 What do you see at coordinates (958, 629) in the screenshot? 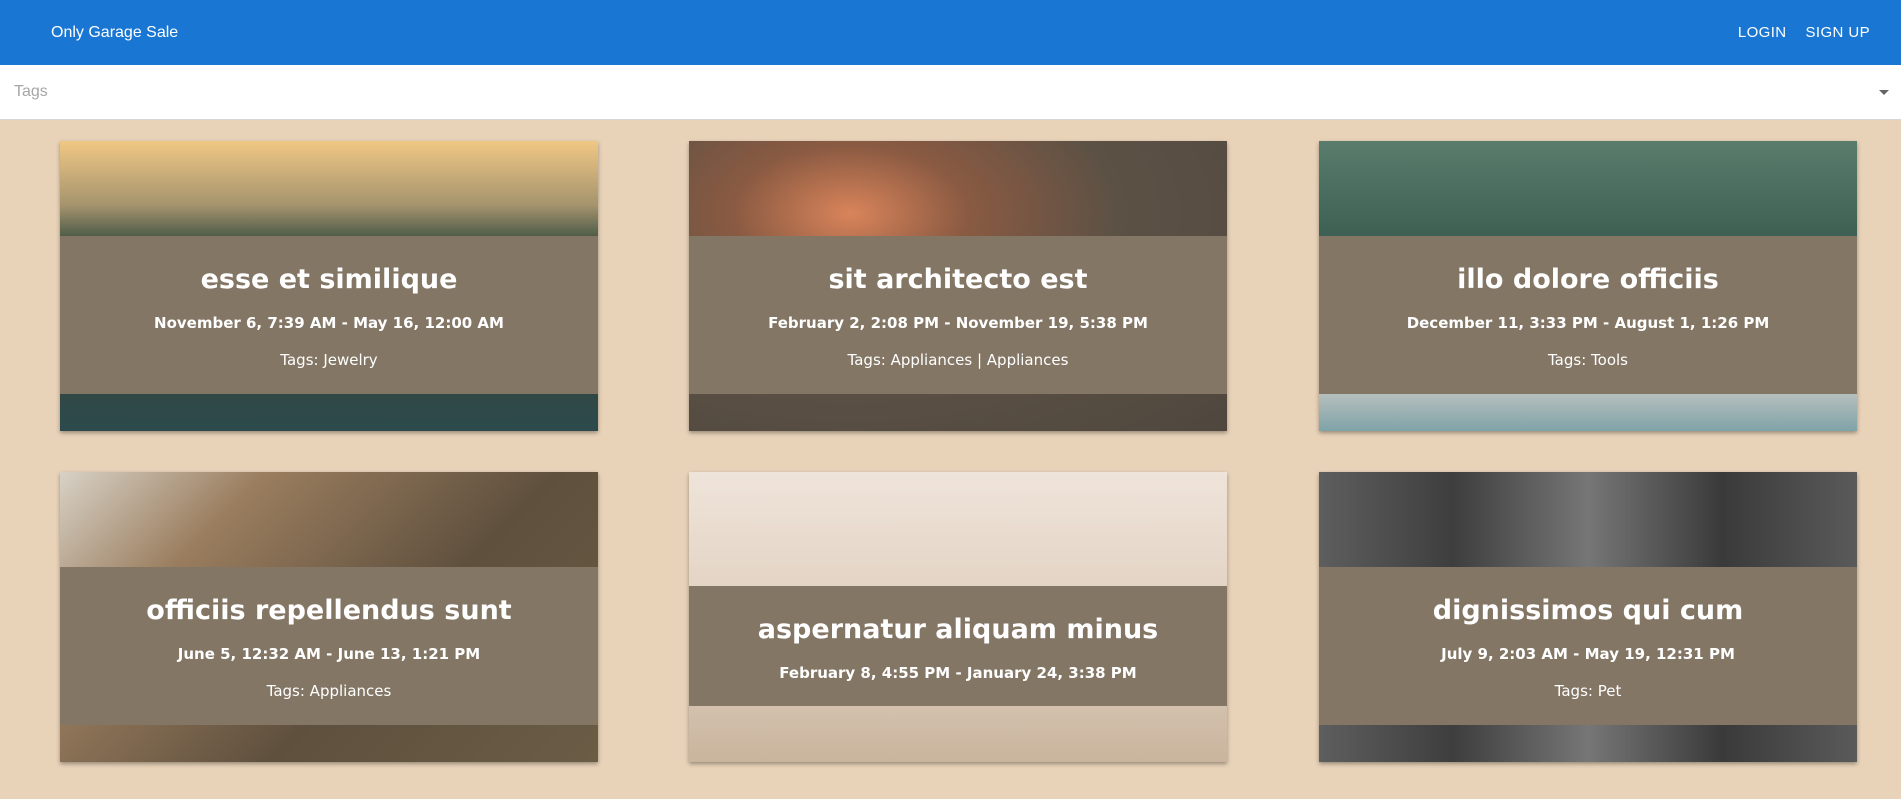
I see `sale-card-title: aspernatur aliquam minus` at bounding box center [958, 629].